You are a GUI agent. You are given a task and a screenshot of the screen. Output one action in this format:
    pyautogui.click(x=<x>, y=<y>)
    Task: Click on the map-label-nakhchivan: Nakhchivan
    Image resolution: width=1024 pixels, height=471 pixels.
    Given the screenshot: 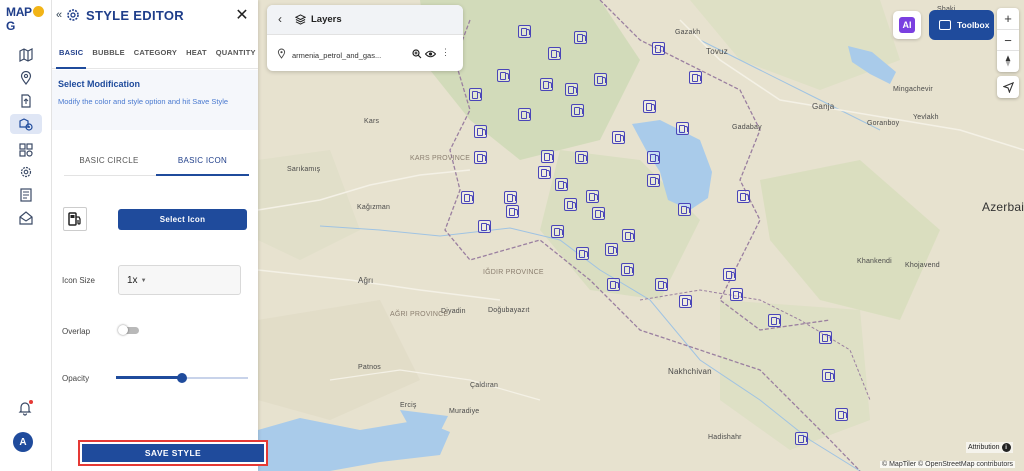 What is the action you would take?
    pyautogui.click(x=690, y=371)
    